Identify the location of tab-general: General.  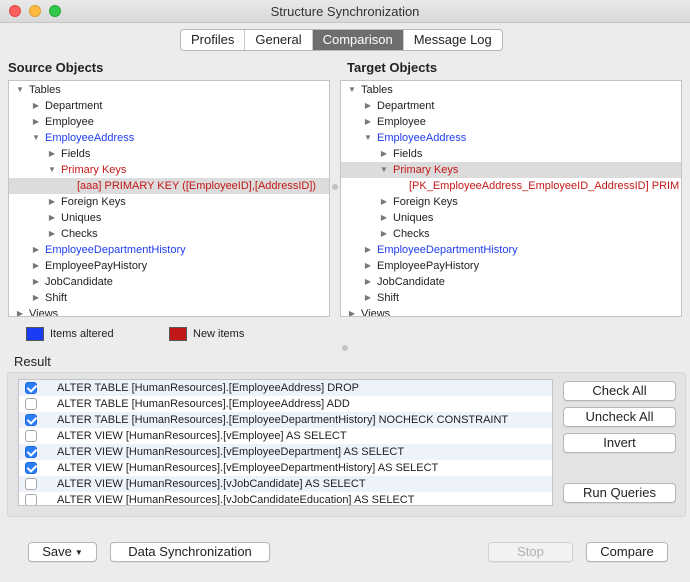
(279, 40).